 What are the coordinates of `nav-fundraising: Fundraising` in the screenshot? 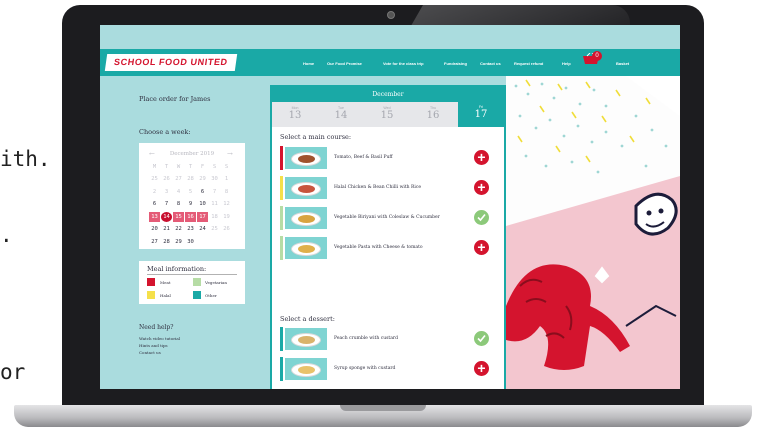 It's located at (455, 63).